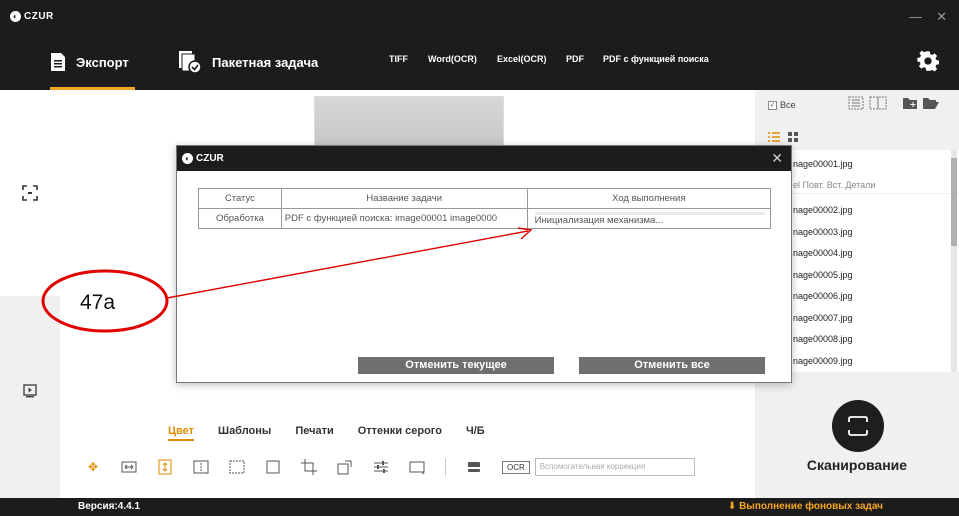  What do you see at coordinates (240, 198) in the screenshot?
I see `header-status: Статус` at bounding box center [240, 198].